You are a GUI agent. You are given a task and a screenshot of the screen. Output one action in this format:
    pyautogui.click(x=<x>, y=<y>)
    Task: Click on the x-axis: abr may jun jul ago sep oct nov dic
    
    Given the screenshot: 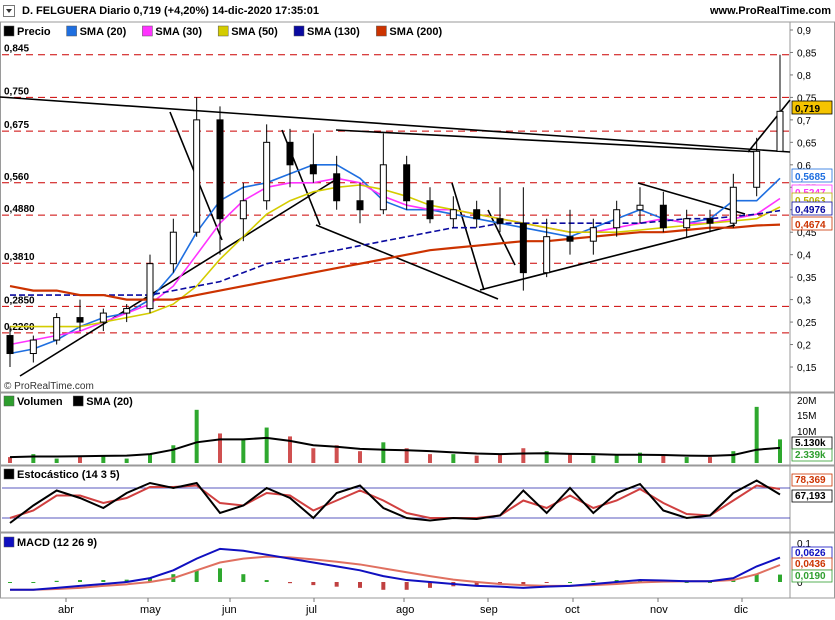 What is the action you would take?
    pyautogui.click(x=403, y=607)
    